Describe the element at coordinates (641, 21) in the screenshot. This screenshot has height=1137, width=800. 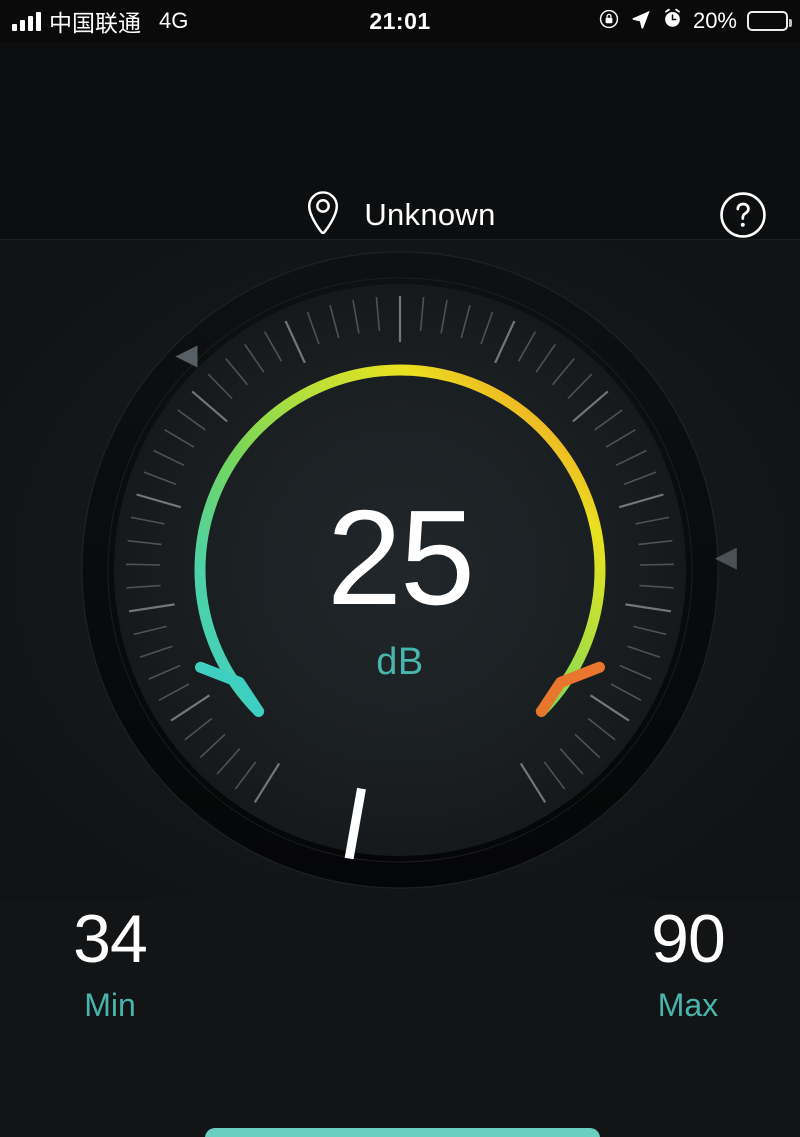
I see `location-arrow-icon` at that location.